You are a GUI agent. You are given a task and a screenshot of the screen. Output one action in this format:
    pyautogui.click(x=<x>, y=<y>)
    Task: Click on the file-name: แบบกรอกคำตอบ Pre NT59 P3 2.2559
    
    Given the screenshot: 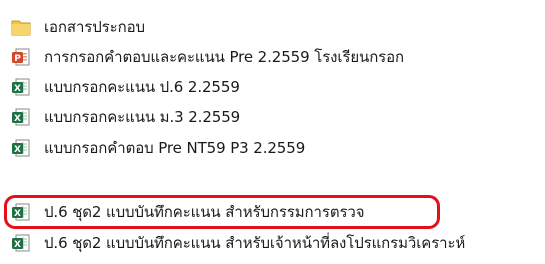 What is the action you would take?
    pyautogui.click(x=175, y=148)
    